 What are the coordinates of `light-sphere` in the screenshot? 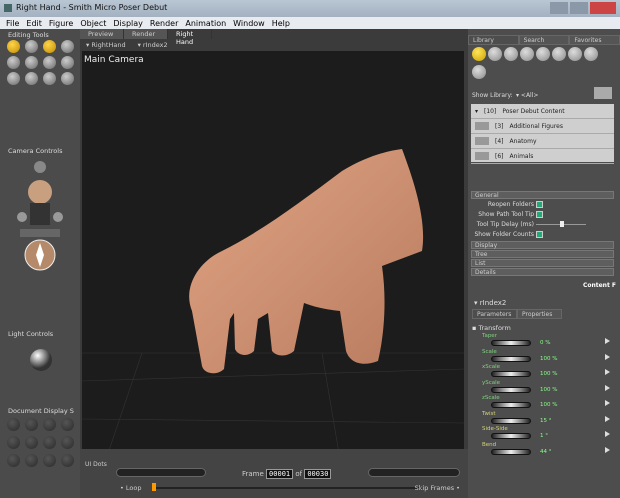 It's located at (41, 360).